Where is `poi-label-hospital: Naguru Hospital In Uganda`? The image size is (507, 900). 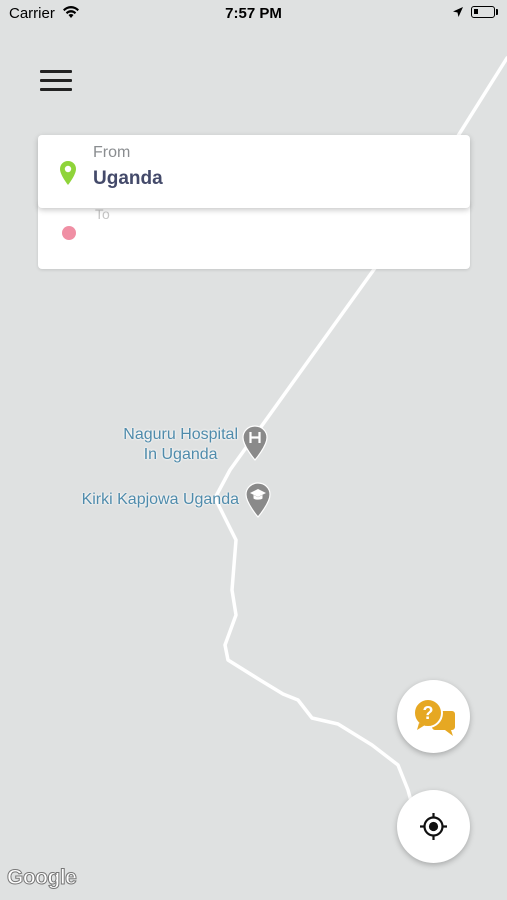
poi-label-hospital: Naguru Hospital In Uganda is located at coordinates (180, 445).